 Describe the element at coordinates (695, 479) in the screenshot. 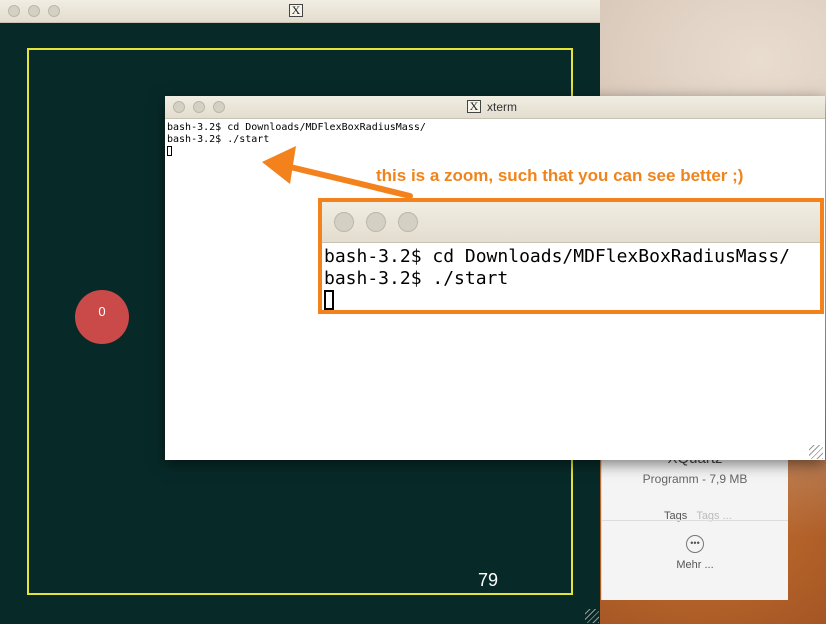

I see `app-kind: Programm - 7,9 MB` at that location.